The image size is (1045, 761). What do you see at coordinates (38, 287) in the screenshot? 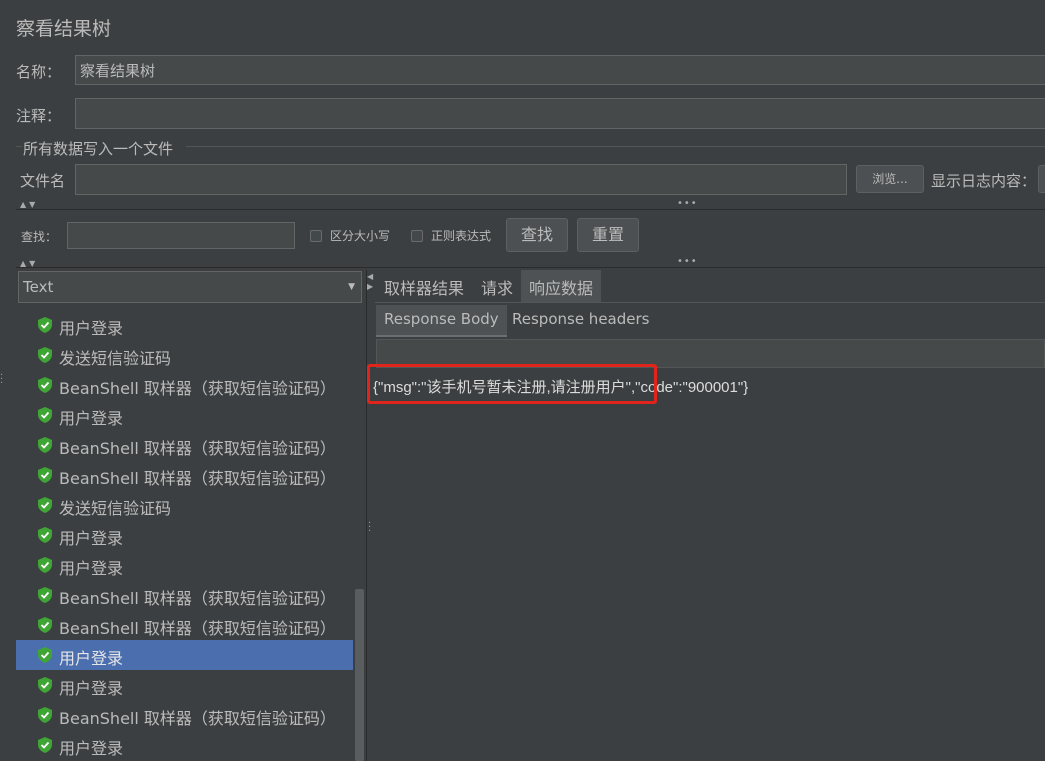
I see `renderer-select-value: Text` at bounding box center [38, 287].